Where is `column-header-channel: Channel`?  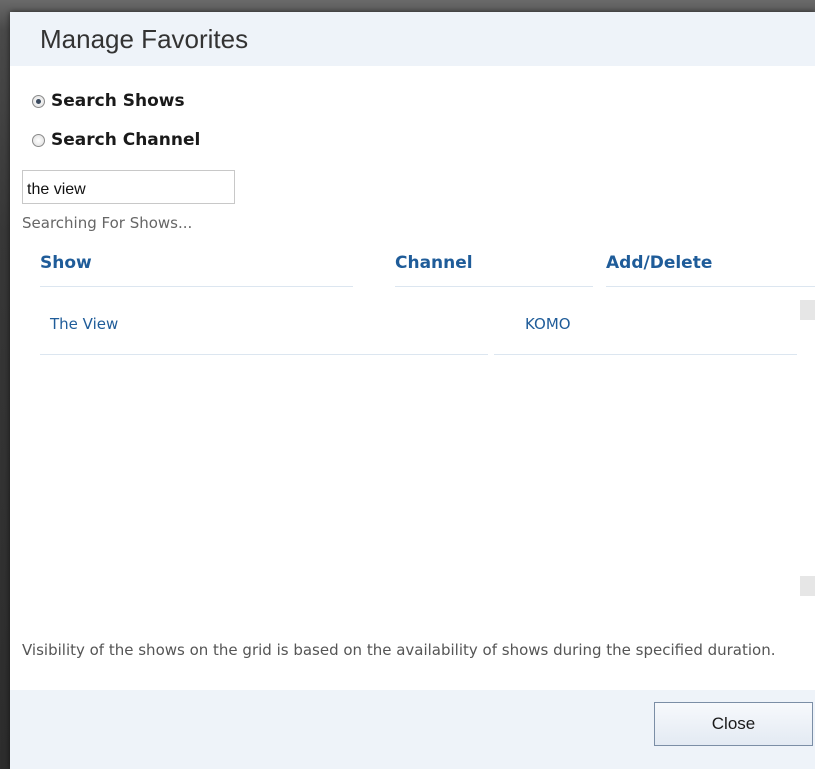 column-header-channel: Channel is located at coordinates (434, 263).